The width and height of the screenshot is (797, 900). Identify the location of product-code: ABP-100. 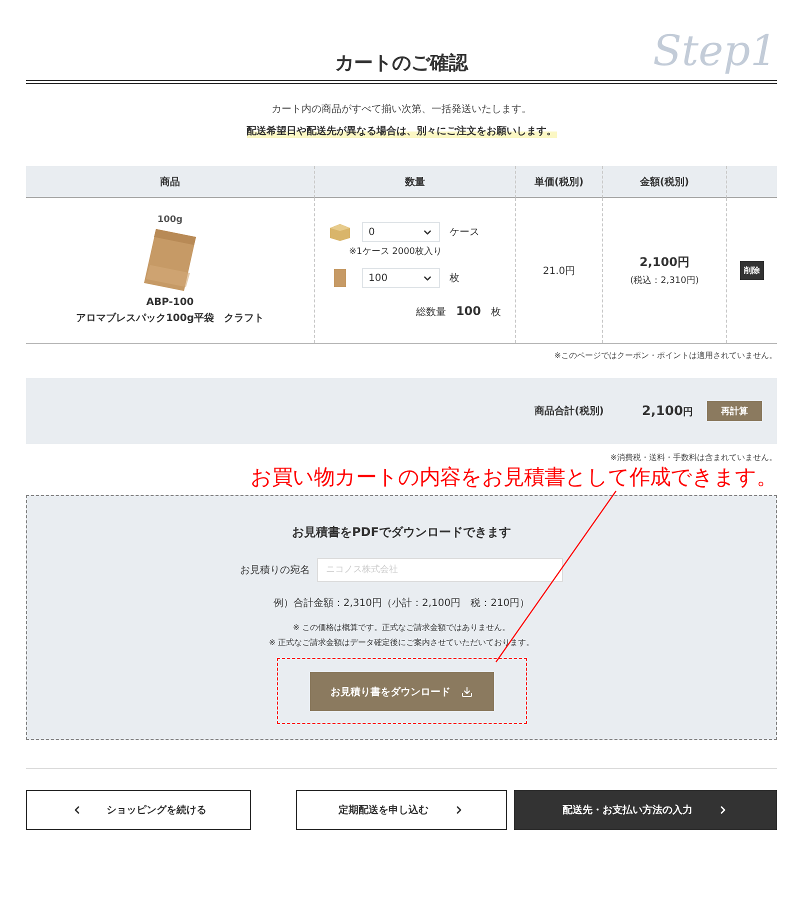
(170, 303).